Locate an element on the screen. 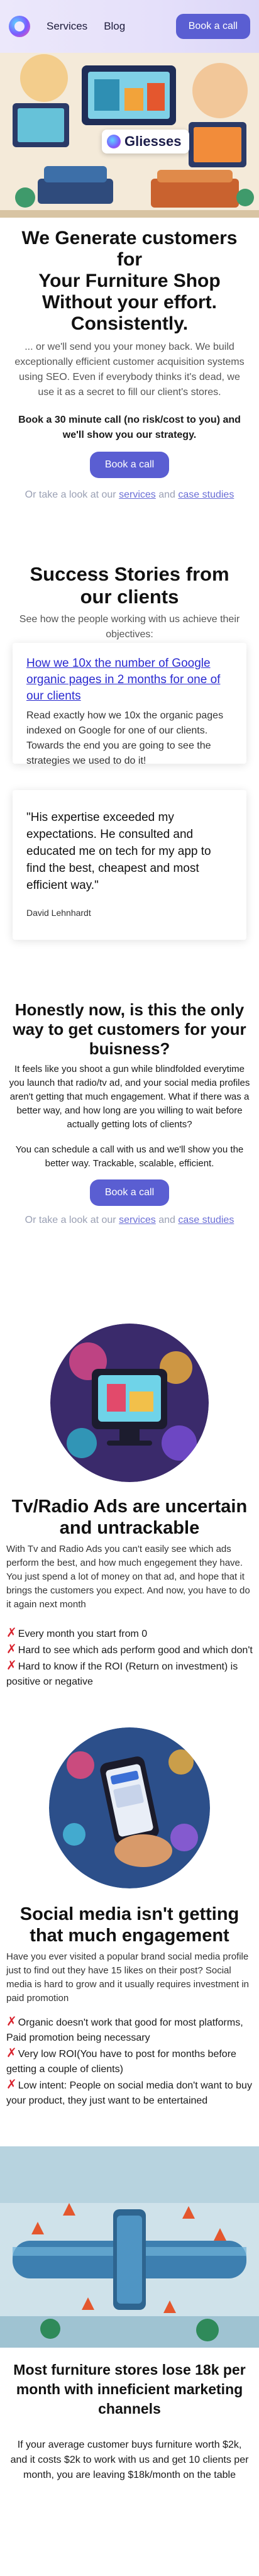 The image size is (259, 2576). honest-alt-and: and is located at coordinates (166, 1220).